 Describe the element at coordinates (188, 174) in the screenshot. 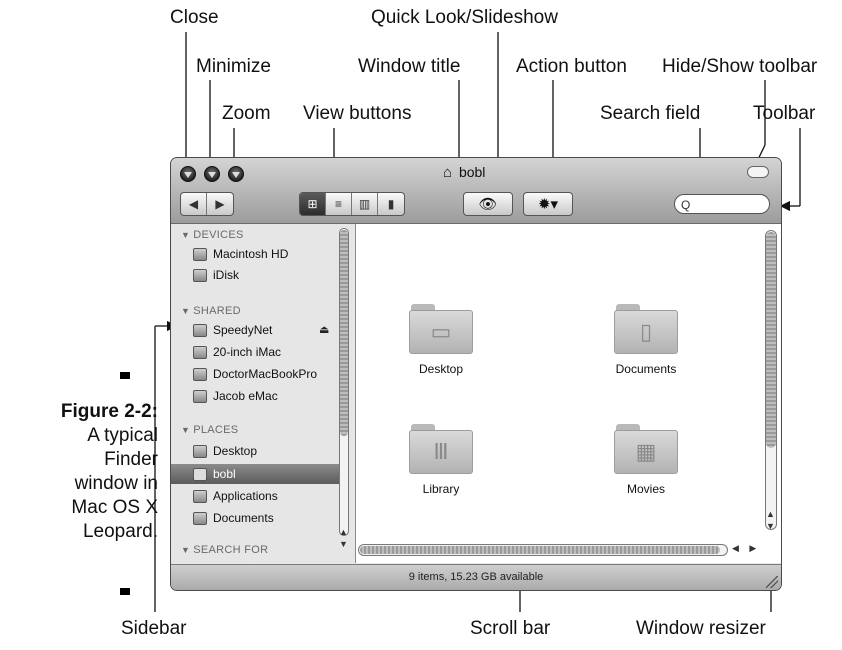

I see `close-button` at that location.